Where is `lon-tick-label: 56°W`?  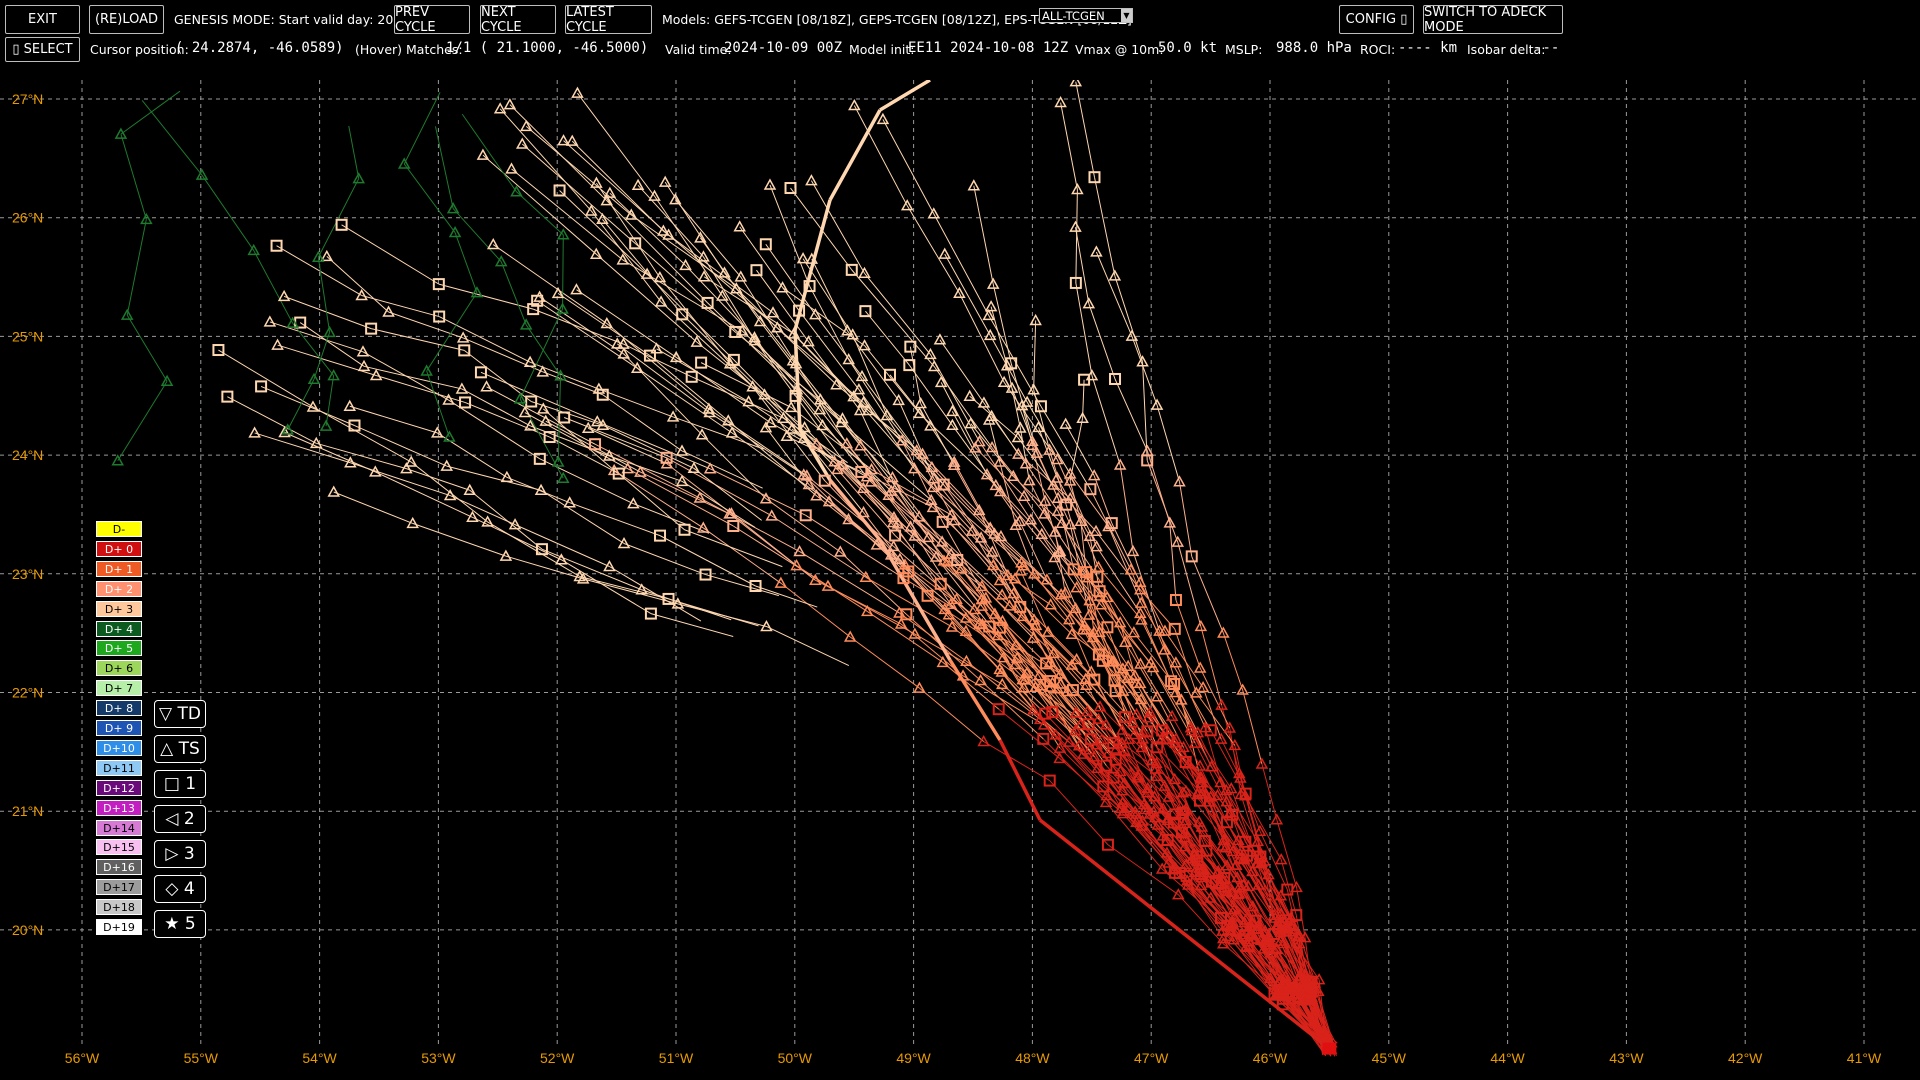 lon-tick-label: 56°W is located at coordinates (82, 1058).